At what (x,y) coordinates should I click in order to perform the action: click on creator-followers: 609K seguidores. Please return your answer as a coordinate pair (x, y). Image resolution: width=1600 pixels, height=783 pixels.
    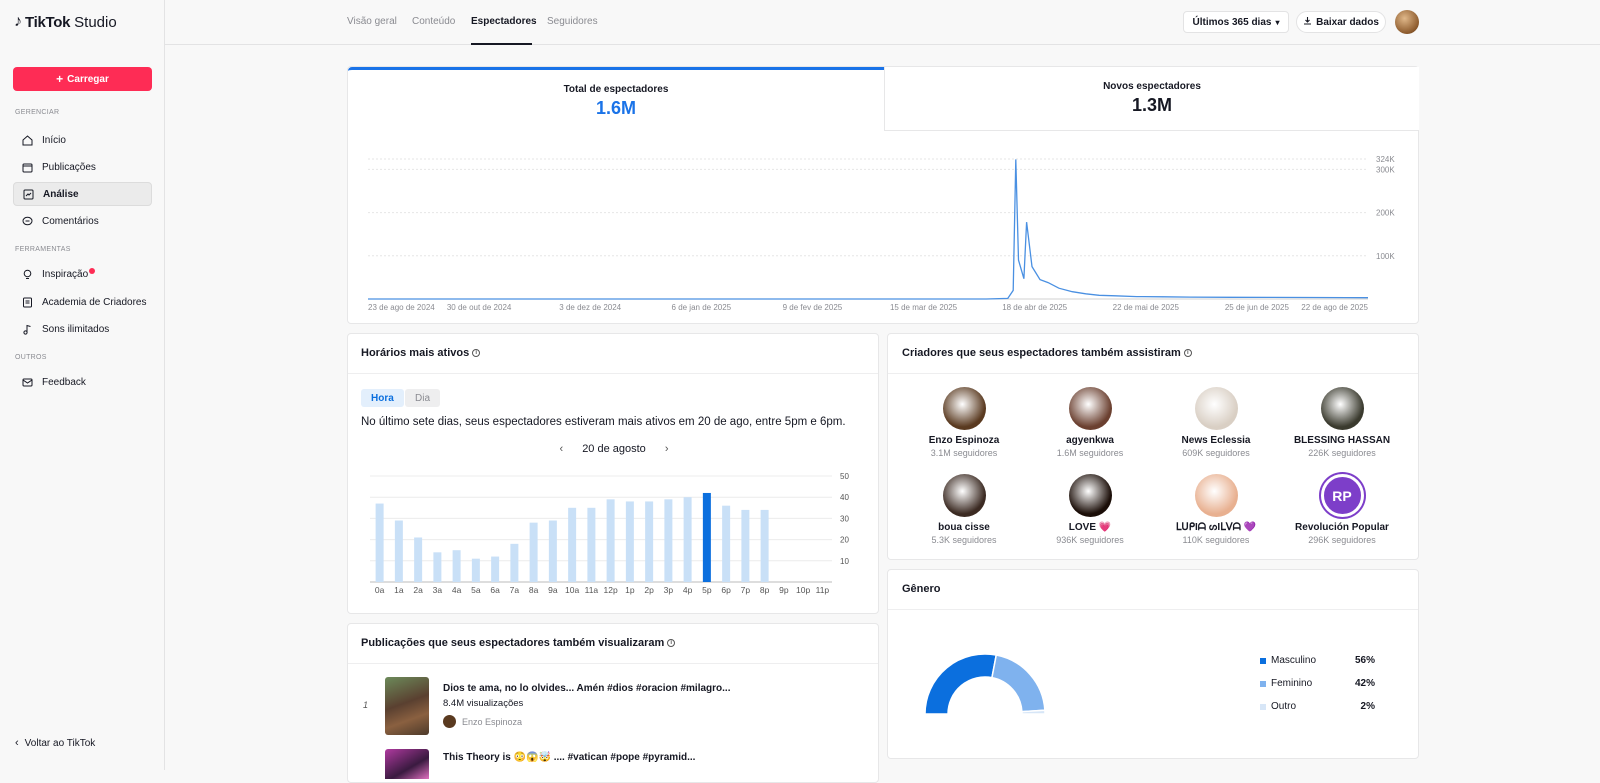
    Looking at the image, I should click on (1216, 453).